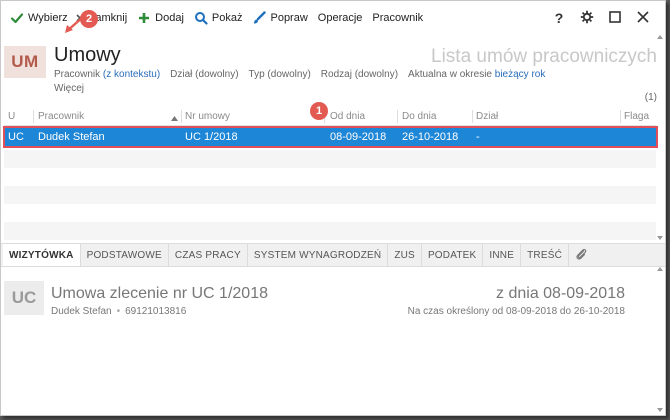  I want to click on cell-number: UC 1/2018, so click(211, 137).